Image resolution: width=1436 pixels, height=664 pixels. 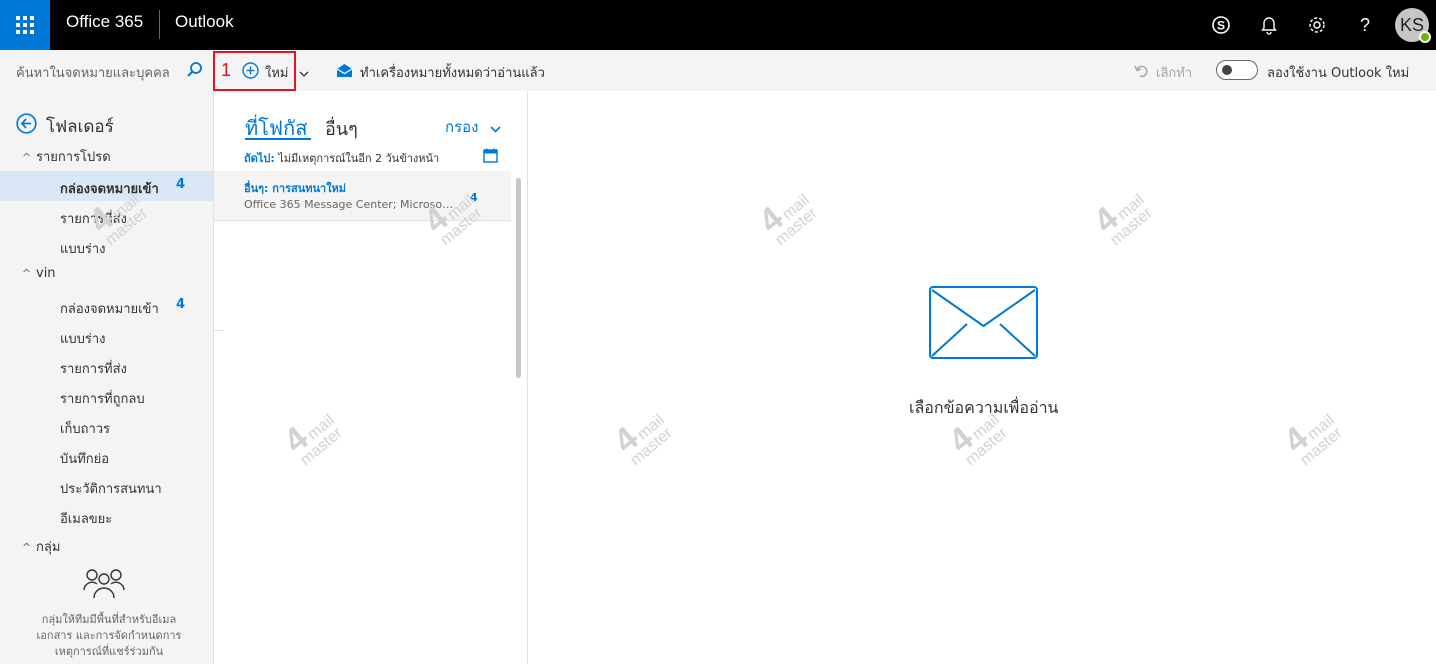 I want to click on undo-icon, so click(x=1141, y=72).